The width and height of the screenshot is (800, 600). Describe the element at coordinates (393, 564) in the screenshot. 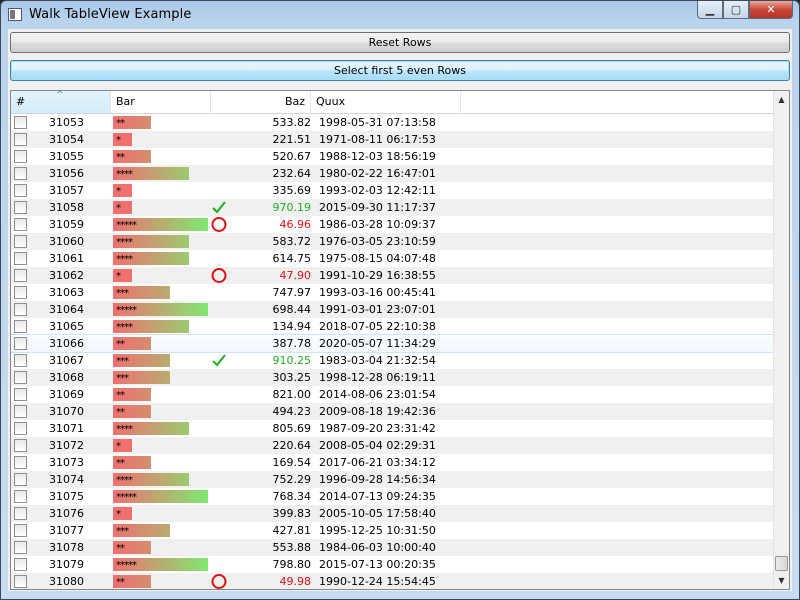

I see `table-row: 31079 ***** 798.80 2015-07-13 00:20:35` at that location.